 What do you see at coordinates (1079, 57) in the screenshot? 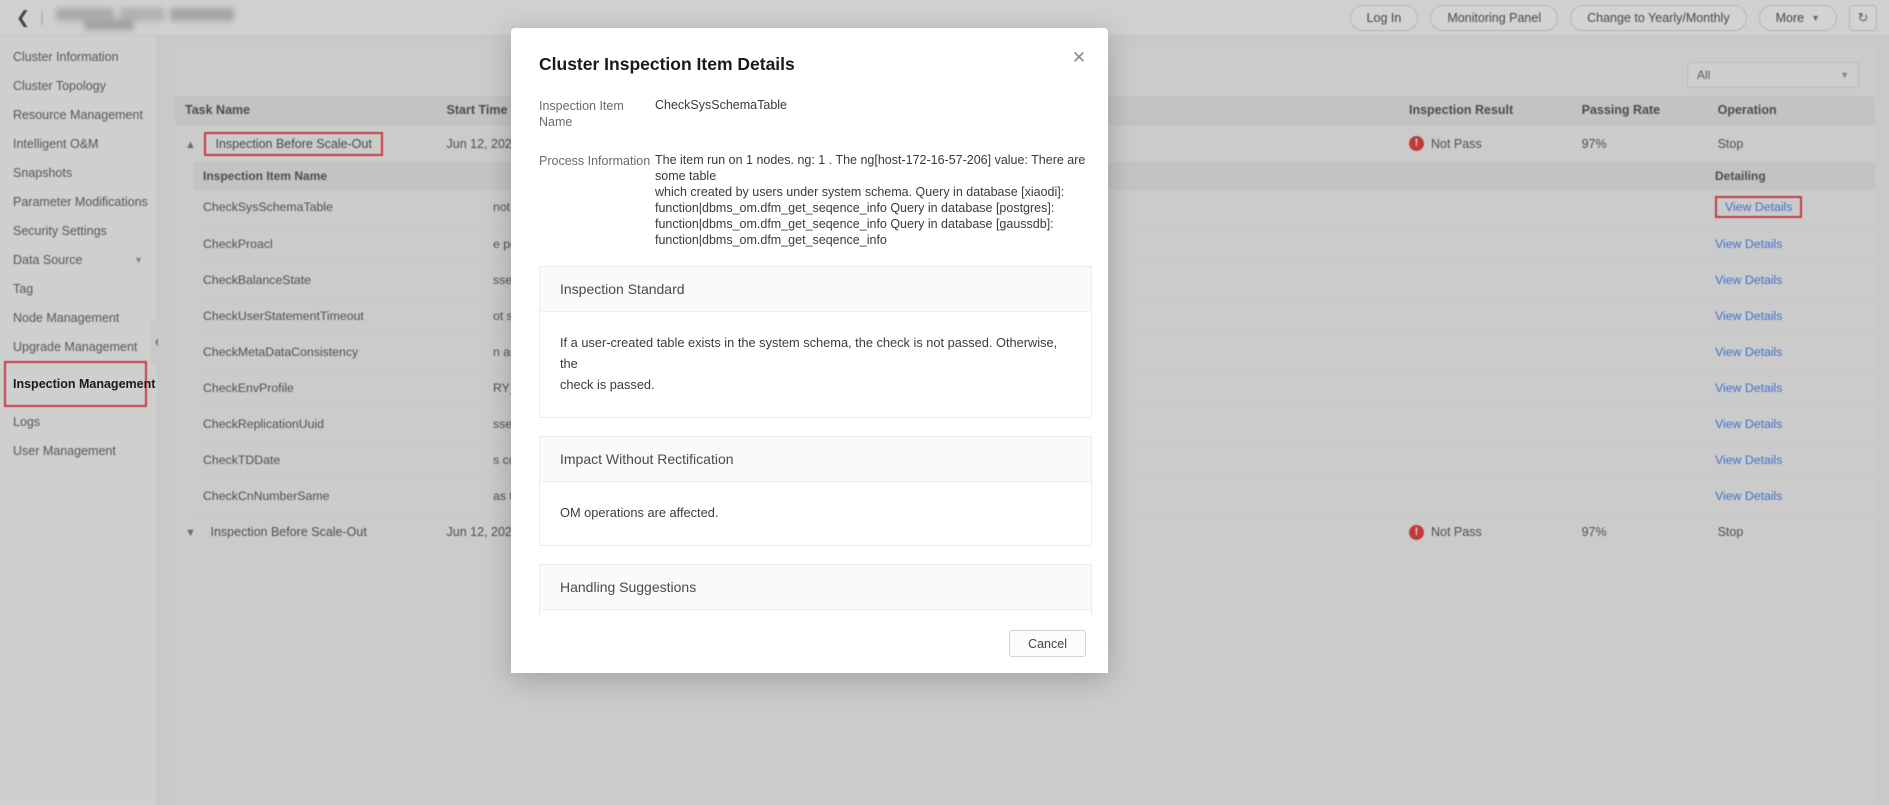
I see `close-icon: ✕` at bounding box center [1079, 57].